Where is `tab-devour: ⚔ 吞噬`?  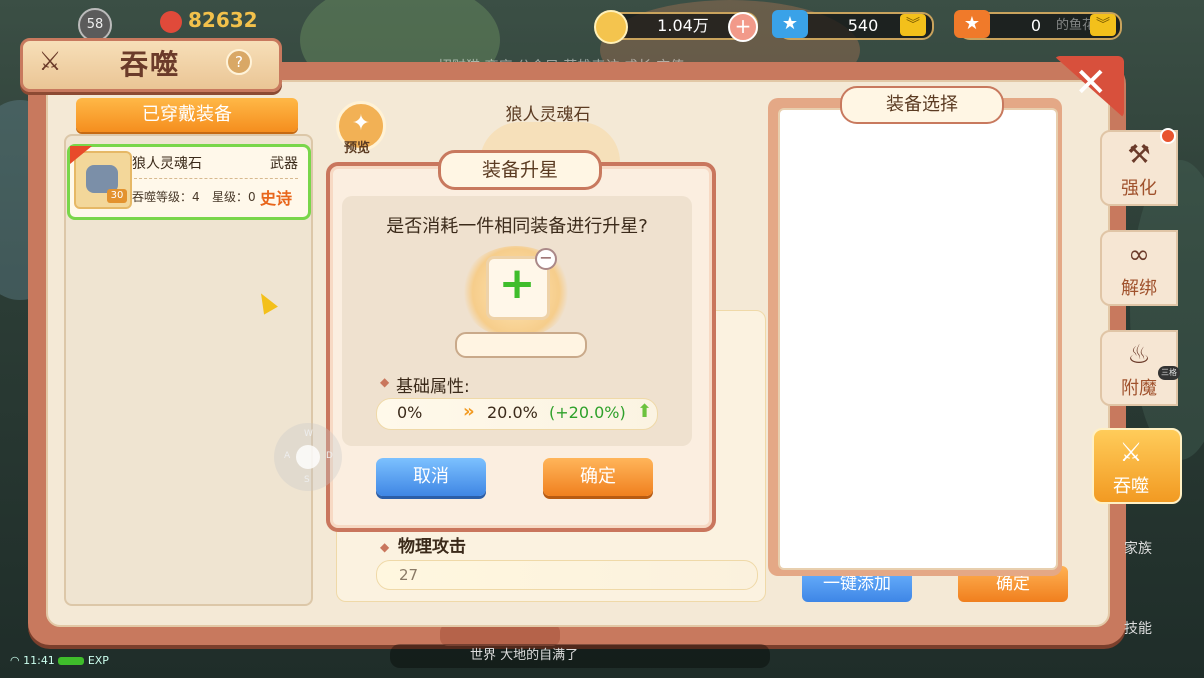 tab-devour: ⚔ 吞噬 is located at coordinates (1137, 466).